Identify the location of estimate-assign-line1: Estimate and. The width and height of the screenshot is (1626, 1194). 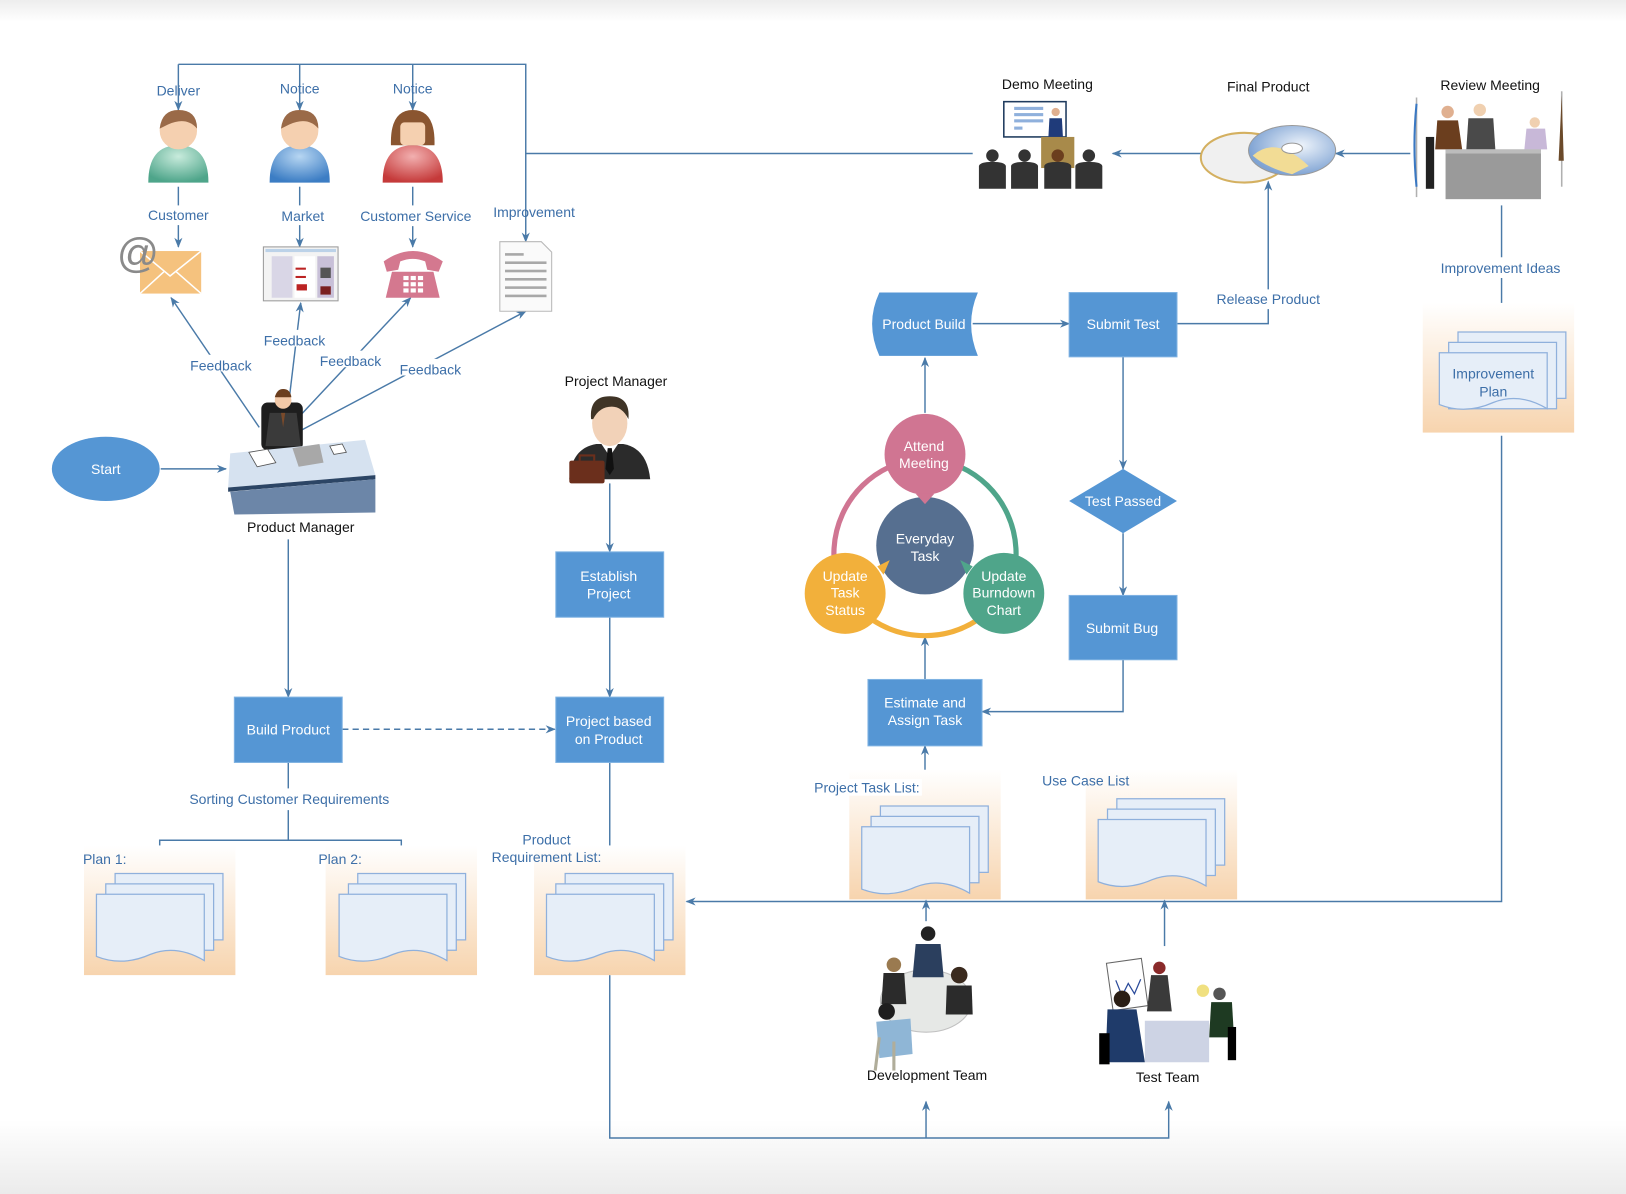
(925, 702).